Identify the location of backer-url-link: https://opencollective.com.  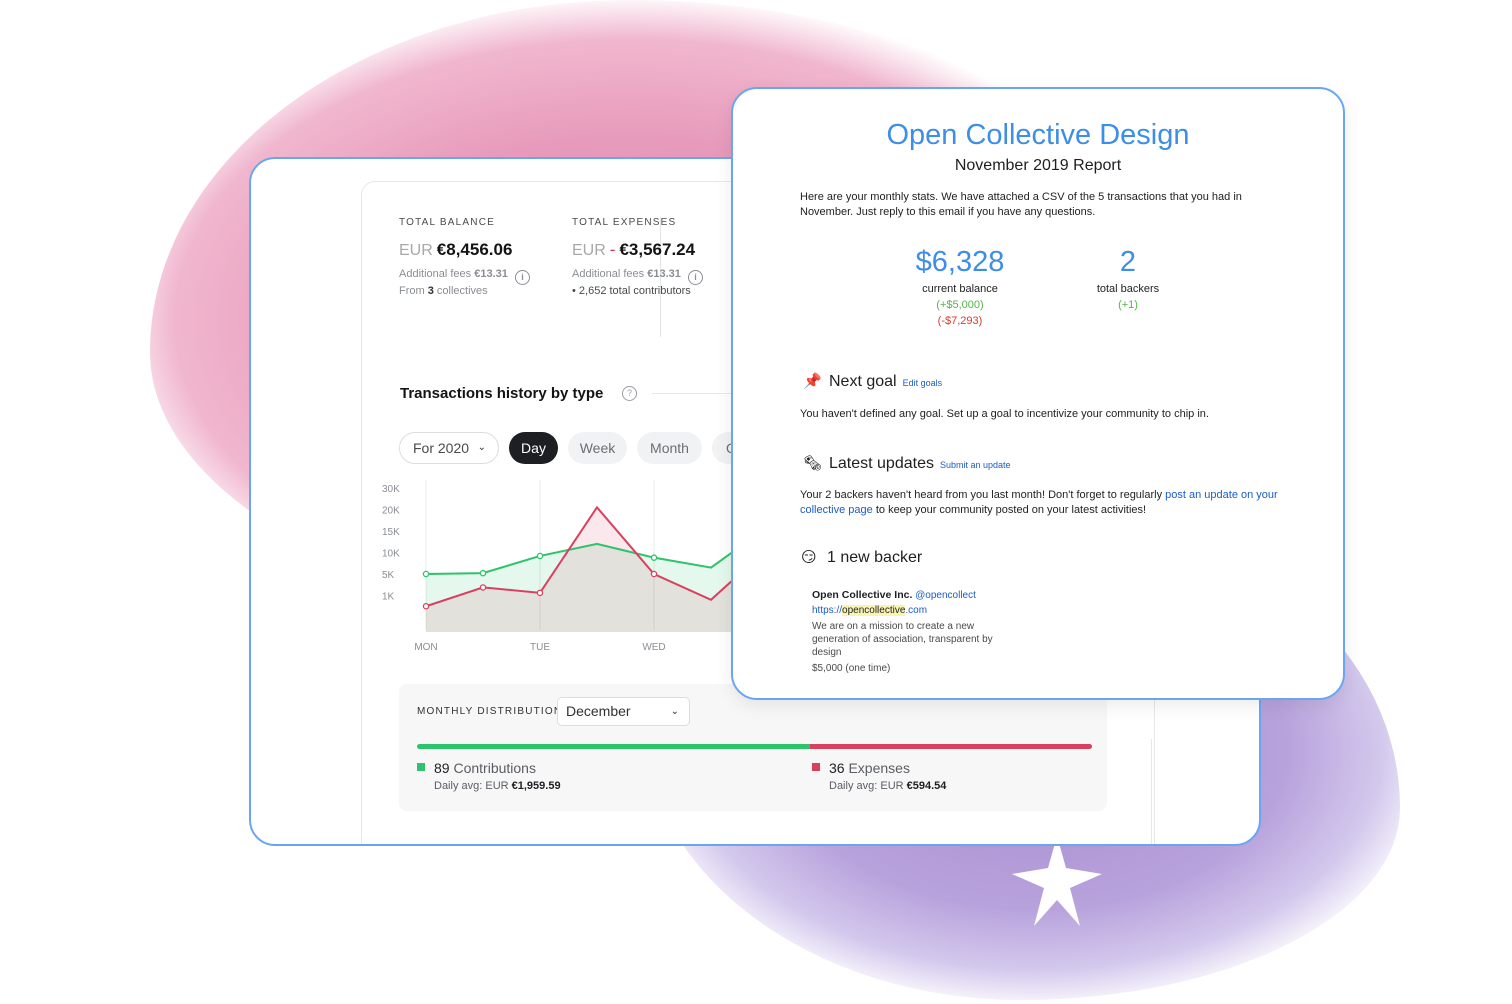
(917, 610).